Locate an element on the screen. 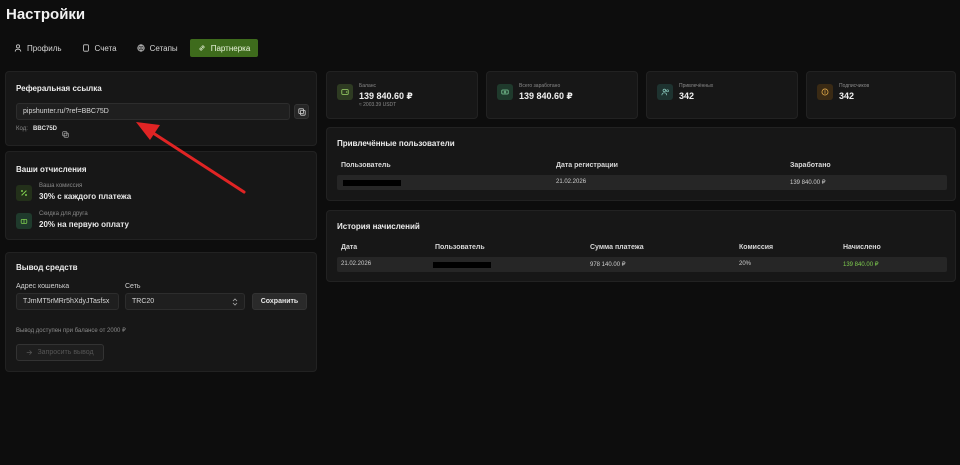  copy-link-button is located at coordinates (301, 111).